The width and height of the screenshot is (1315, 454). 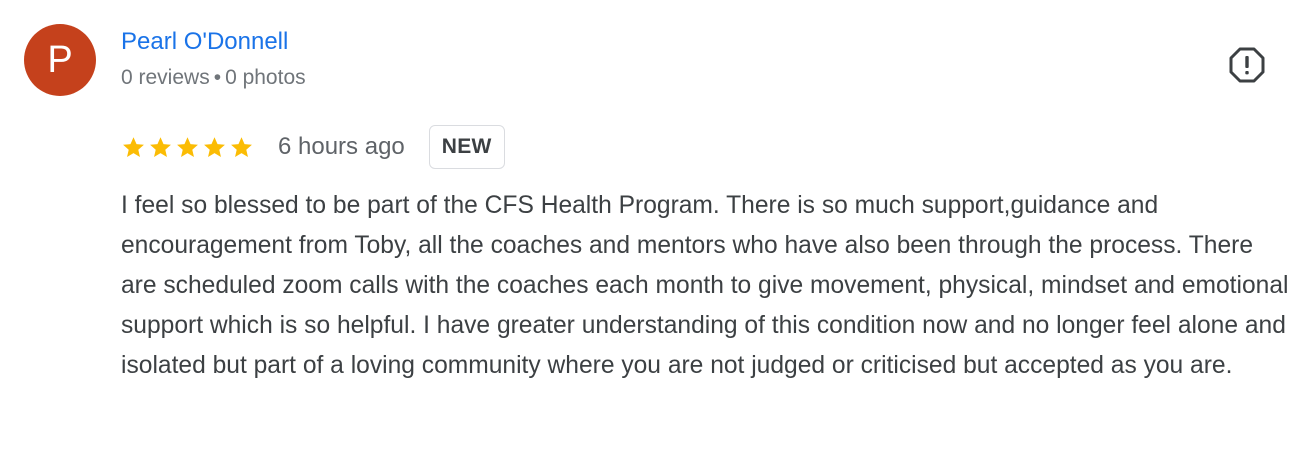 I want to click on new-badge: NEW, so click(x=466, y=147).